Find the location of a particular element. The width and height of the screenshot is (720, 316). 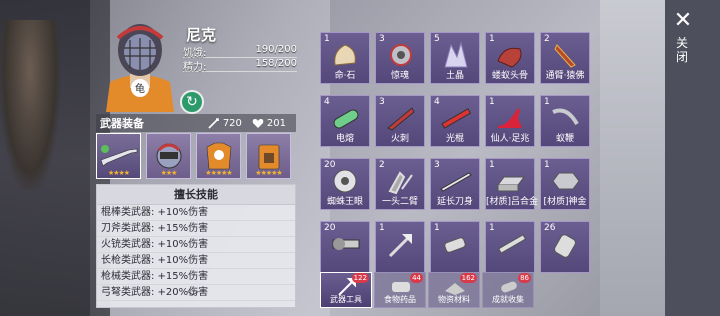

item-name: 一头二臂 is located at coordinates (399, 202).